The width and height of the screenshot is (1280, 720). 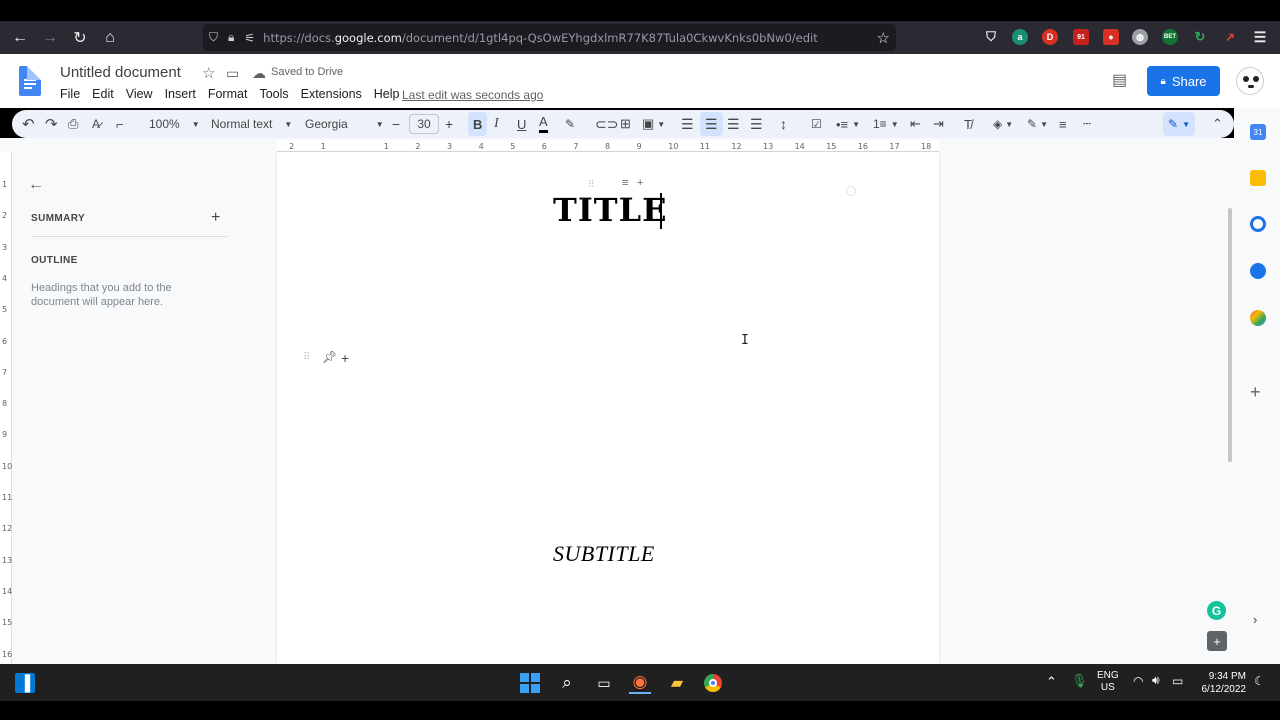 I want to click on editing-mode-icon: ✎ ▼, so click(x=1179, y=124).